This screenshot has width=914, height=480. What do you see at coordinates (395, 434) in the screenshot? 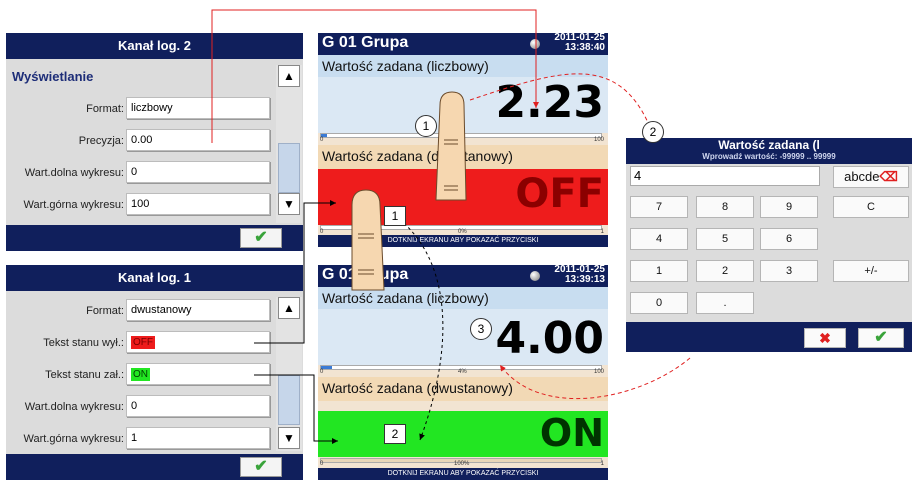
I see `box-step-2: 2` at bounding box center [395, 434].